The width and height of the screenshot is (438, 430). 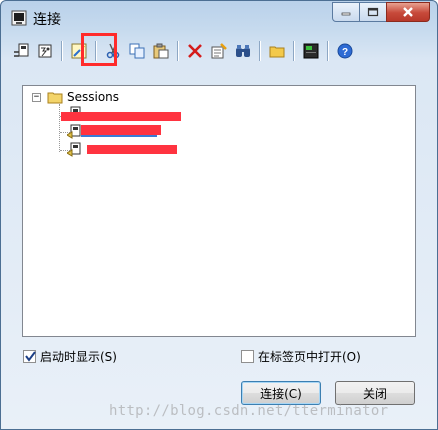 I want to click on properties-icon, so click(x=219, y=51).